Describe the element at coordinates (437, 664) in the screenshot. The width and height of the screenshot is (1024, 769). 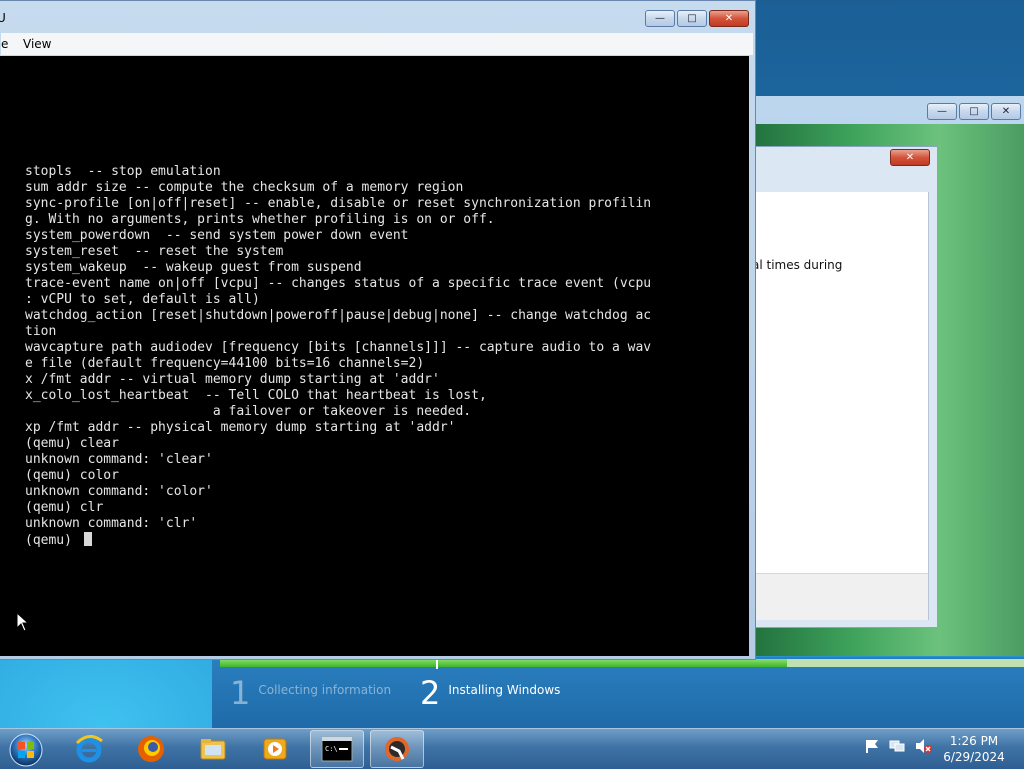
I see `progress-step-divider` at that location.